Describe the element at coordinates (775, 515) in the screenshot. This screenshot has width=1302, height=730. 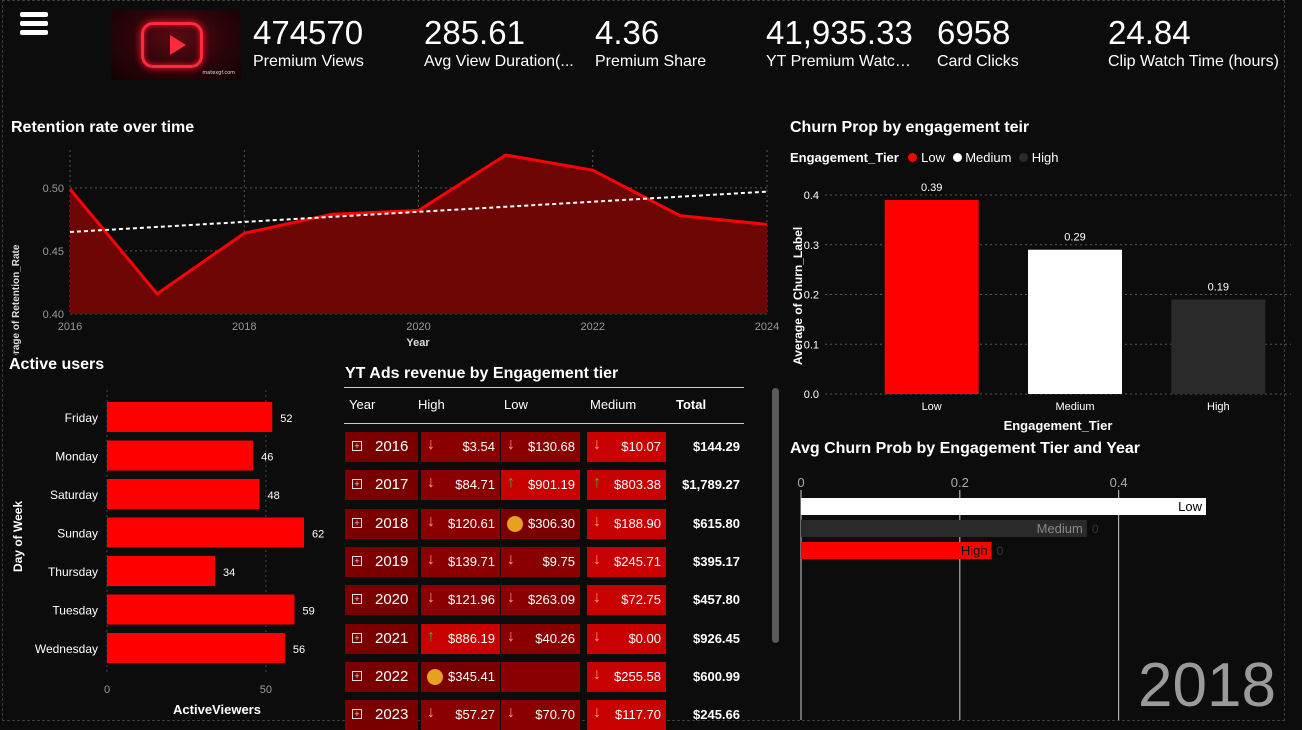
I see `scrollbar-thumb` at that location.